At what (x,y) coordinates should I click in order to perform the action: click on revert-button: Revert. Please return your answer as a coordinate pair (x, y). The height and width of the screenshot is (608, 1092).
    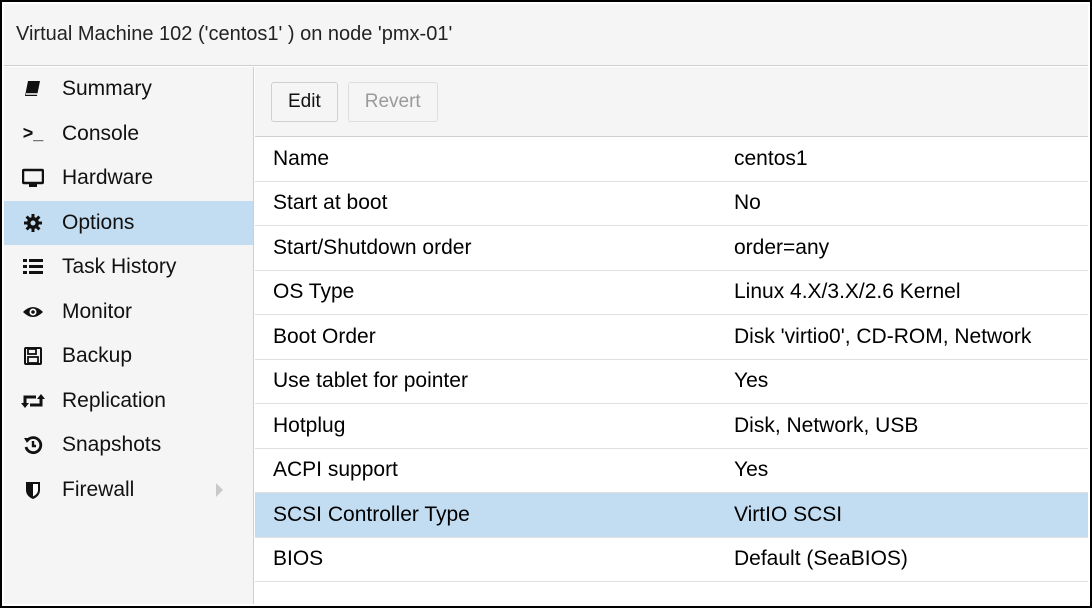
    Looking at the image, I should click on (392, 101).